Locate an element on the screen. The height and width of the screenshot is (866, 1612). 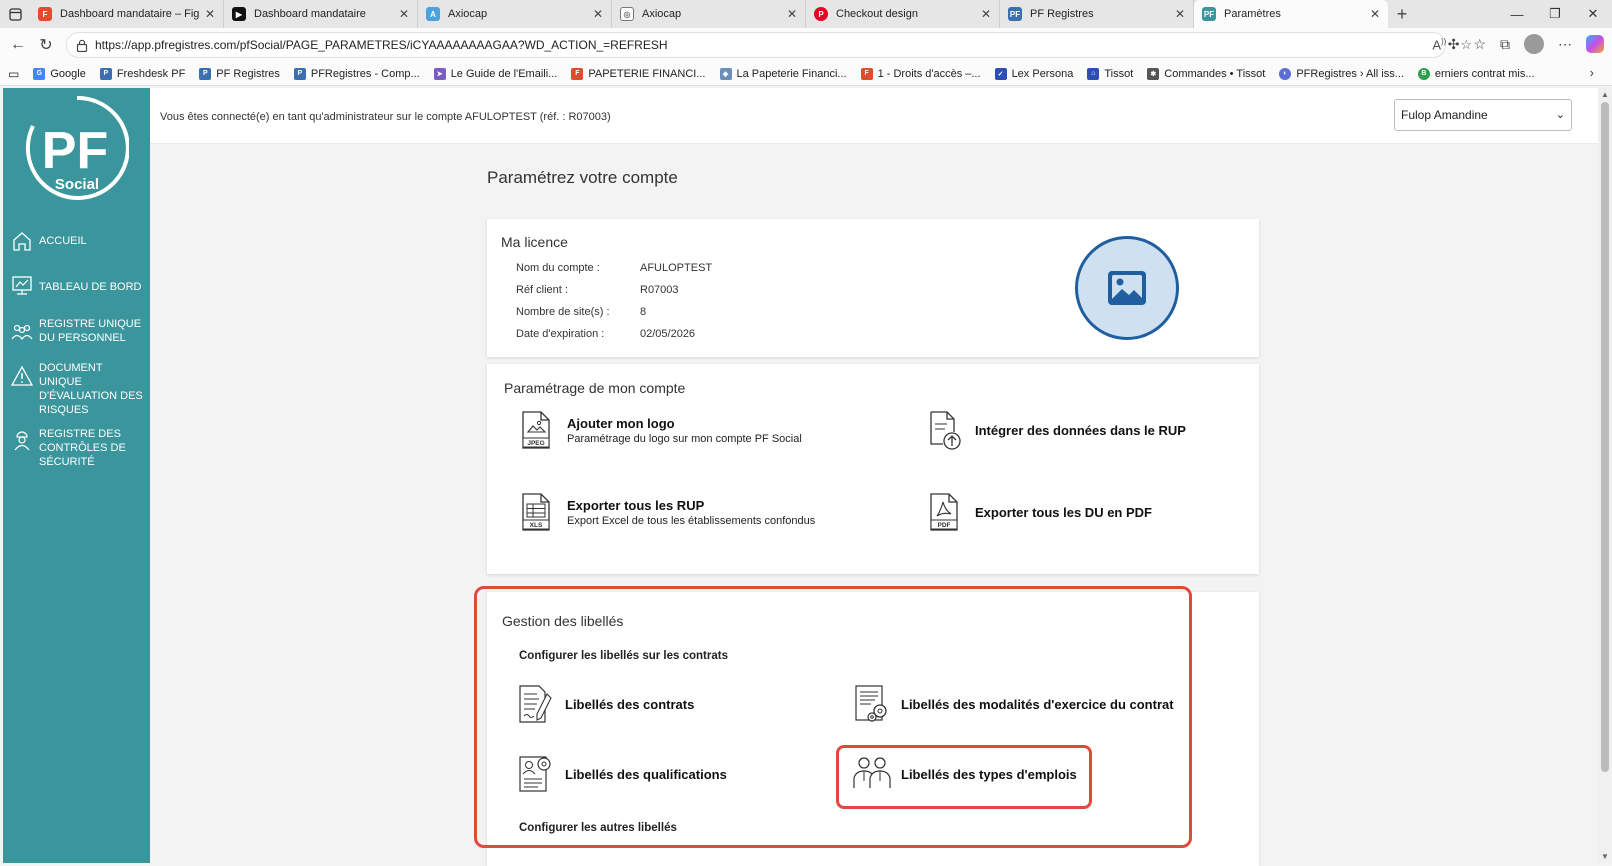
sidebar-item-registre-controles: REGISTRE DES CONTRÔLES DE SÉCURITÉ is located at coordinates (77, 448).